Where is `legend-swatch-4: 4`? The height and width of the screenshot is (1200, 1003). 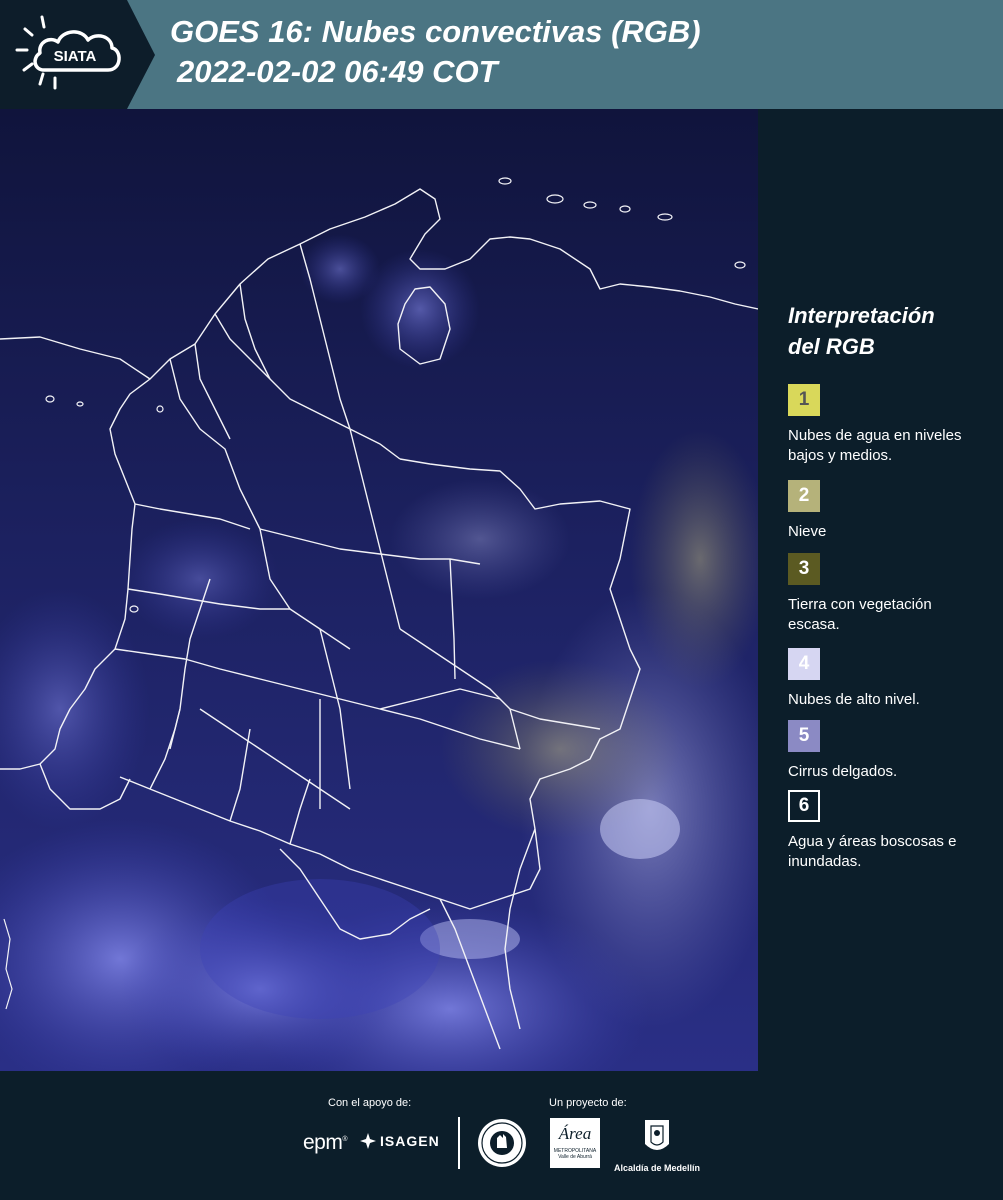 legend-swatch-4: 4 is located at coordinates (804, 664).